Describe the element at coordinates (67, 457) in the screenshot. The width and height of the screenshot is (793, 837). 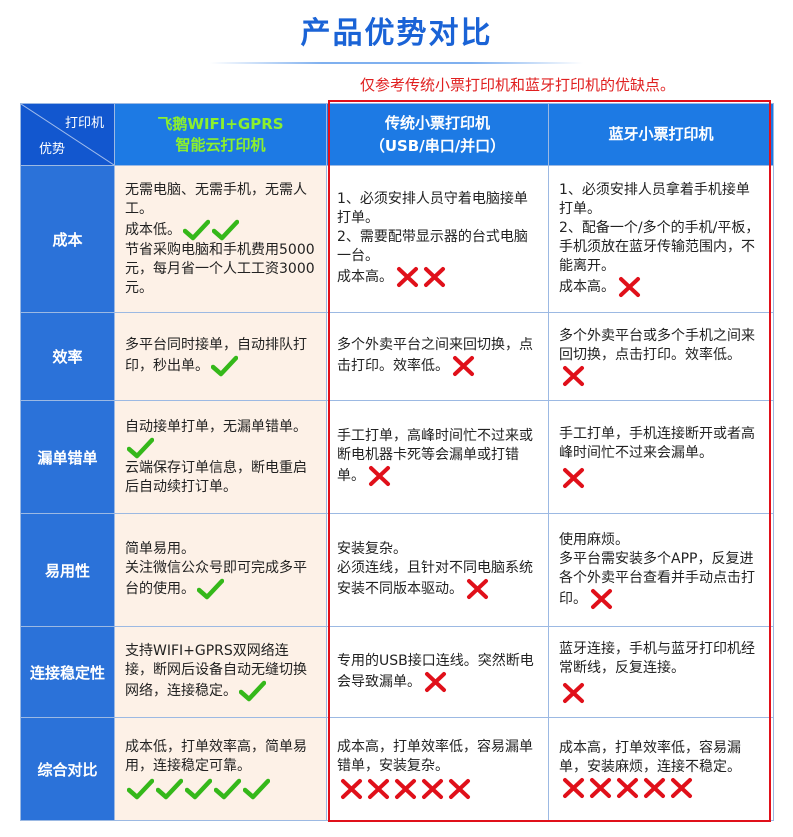
I see `row-label-missed-orders: 漏单错单` at that location.